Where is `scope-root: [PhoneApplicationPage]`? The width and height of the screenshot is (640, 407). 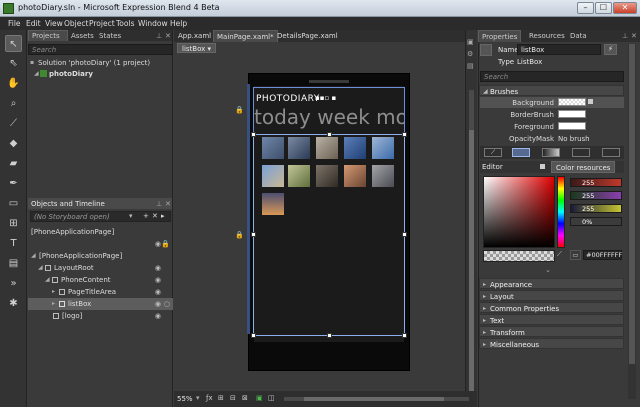 scope-root: [PhoneApplicationPage] is located at coordinates (100, 232).